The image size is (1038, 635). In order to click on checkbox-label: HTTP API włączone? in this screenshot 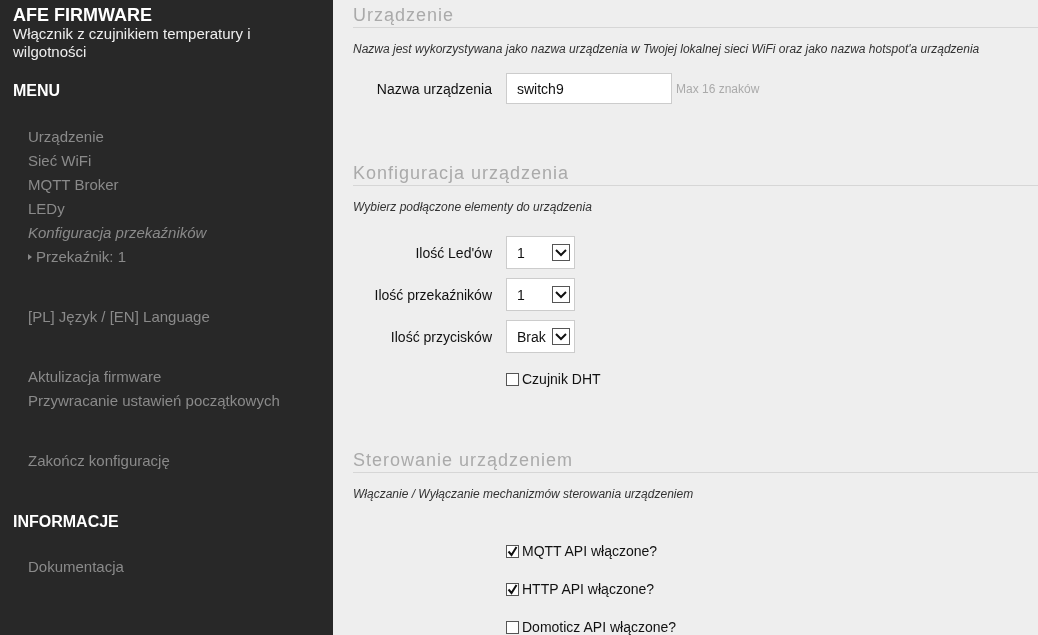, I will do `click(588, 589)`.